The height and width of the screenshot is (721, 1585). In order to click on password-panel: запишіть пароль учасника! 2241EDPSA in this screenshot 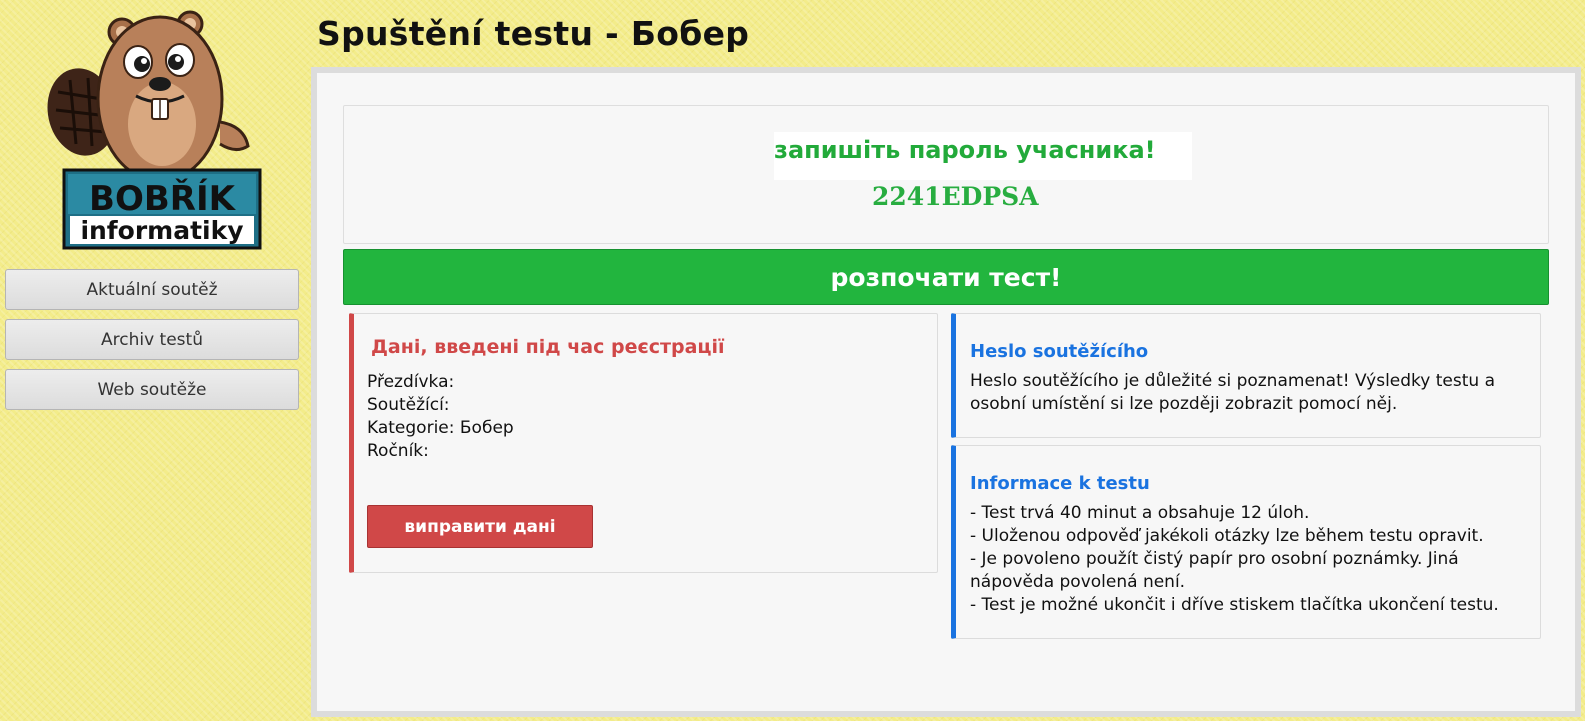, I will do `click(946, 174)`.